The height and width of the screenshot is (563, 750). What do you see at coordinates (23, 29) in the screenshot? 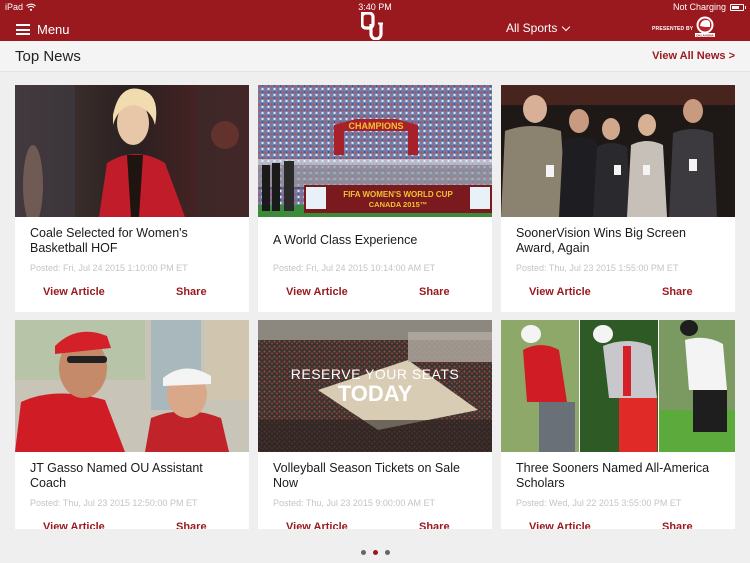
I see `hamburger-icon` at bounding box center [23, 29].